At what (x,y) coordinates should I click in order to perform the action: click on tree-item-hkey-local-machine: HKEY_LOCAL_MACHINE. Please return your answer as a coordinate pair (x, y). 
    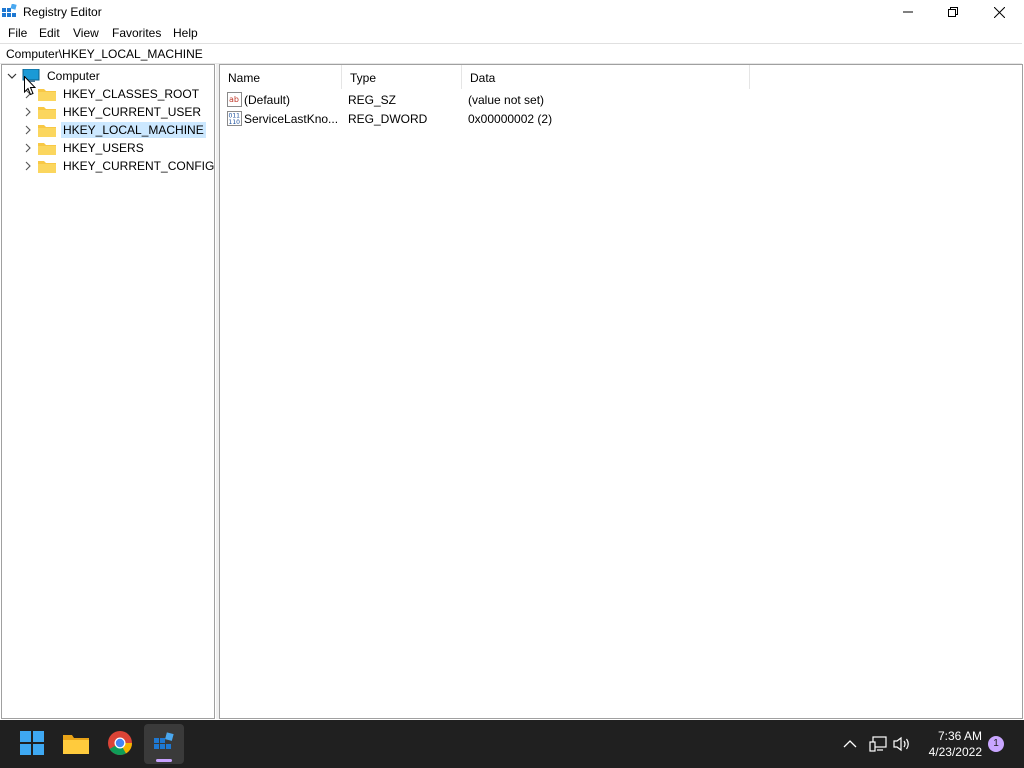
    Looking at the image, I should click on (114, 130).